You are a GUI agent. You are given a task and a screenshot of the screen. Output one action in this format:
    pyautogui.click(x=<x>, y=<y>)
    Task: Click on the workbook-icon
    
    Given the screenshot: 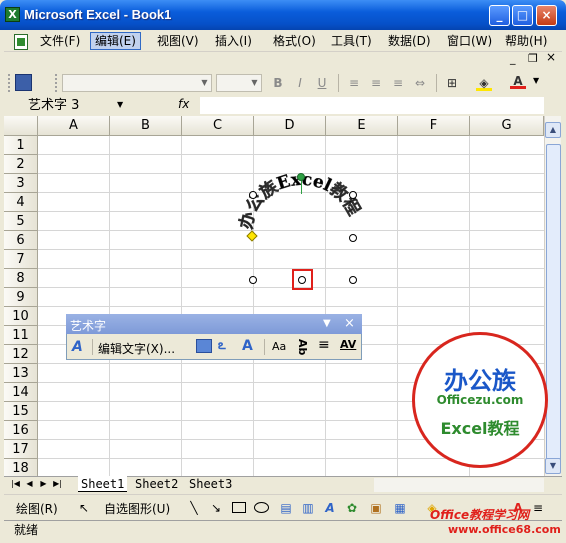 What is the action you would take?
    pyautogui.click(x=21, y=42)
    